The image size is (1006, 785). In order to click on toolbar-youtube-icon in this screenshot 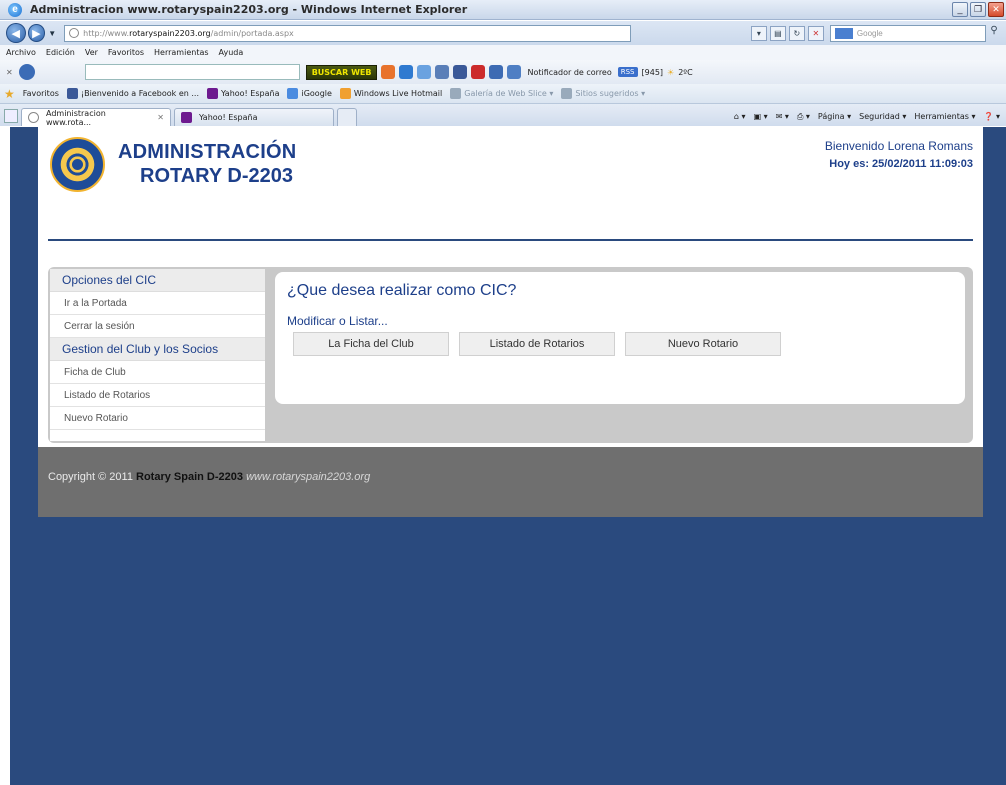, I will do `click(478, 72)`.